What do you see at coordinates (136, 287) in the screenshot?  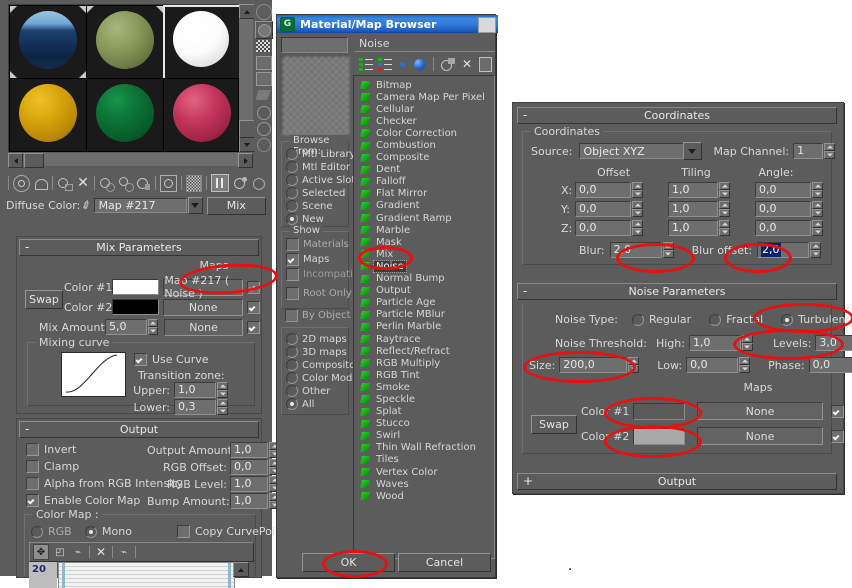 I see `mix-color1-swatch` at bounding box center [136, 287].